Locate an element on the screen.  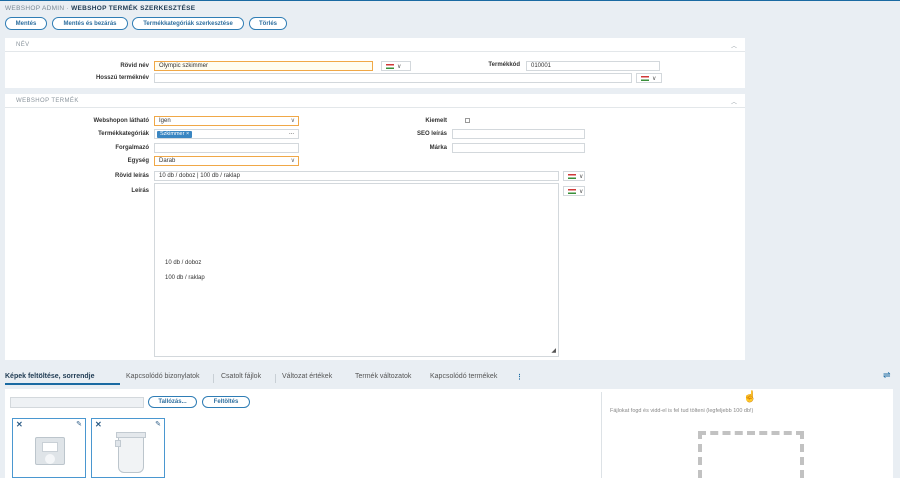
seo-input is located at coordinates (518, 134).